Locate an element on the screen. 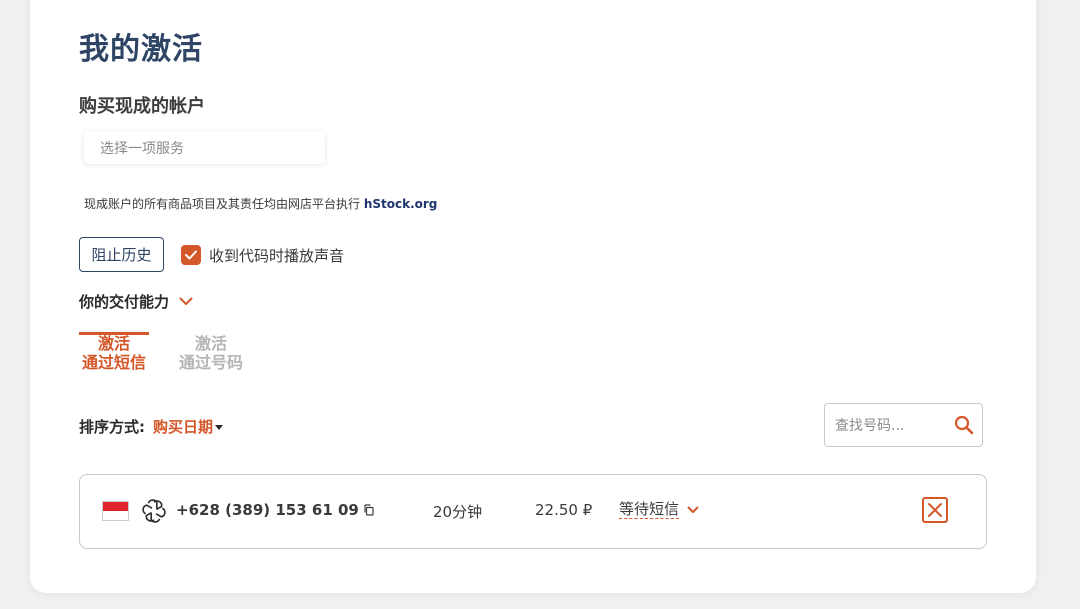  order-status-dropdown: 等待短信 is located at coordinates (659, 510).